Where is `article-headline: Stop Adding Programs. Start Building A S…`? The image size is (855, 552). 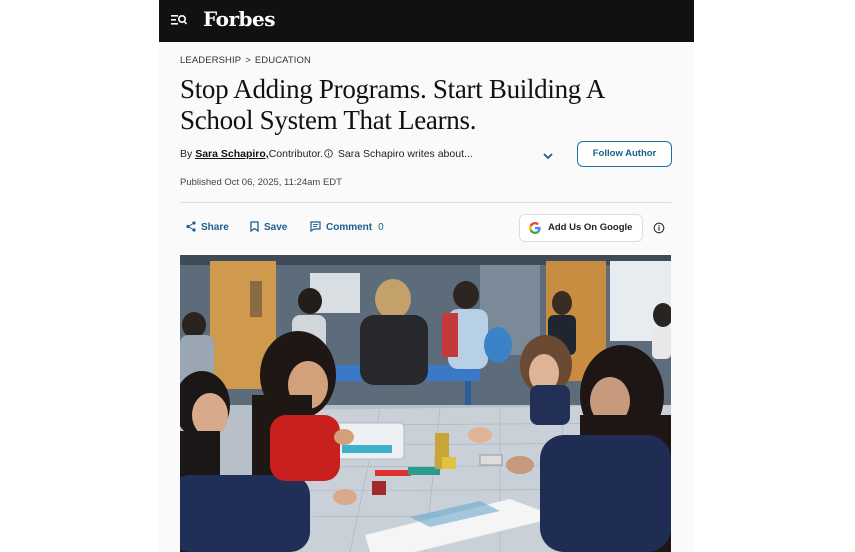 article-headline: Stop Adding Programs. Start Building A S… is located at coordinates (392, 104).